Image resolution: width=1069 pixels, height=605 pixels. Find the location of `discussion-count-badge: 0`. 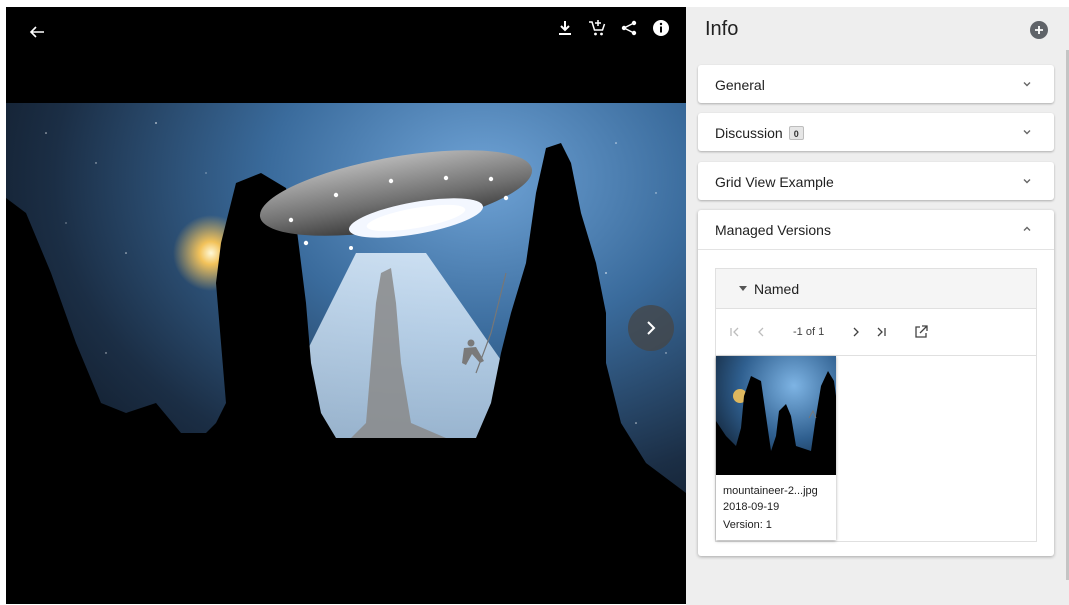

discussion-count-badge: 0 is located at coordinates (796, 133).